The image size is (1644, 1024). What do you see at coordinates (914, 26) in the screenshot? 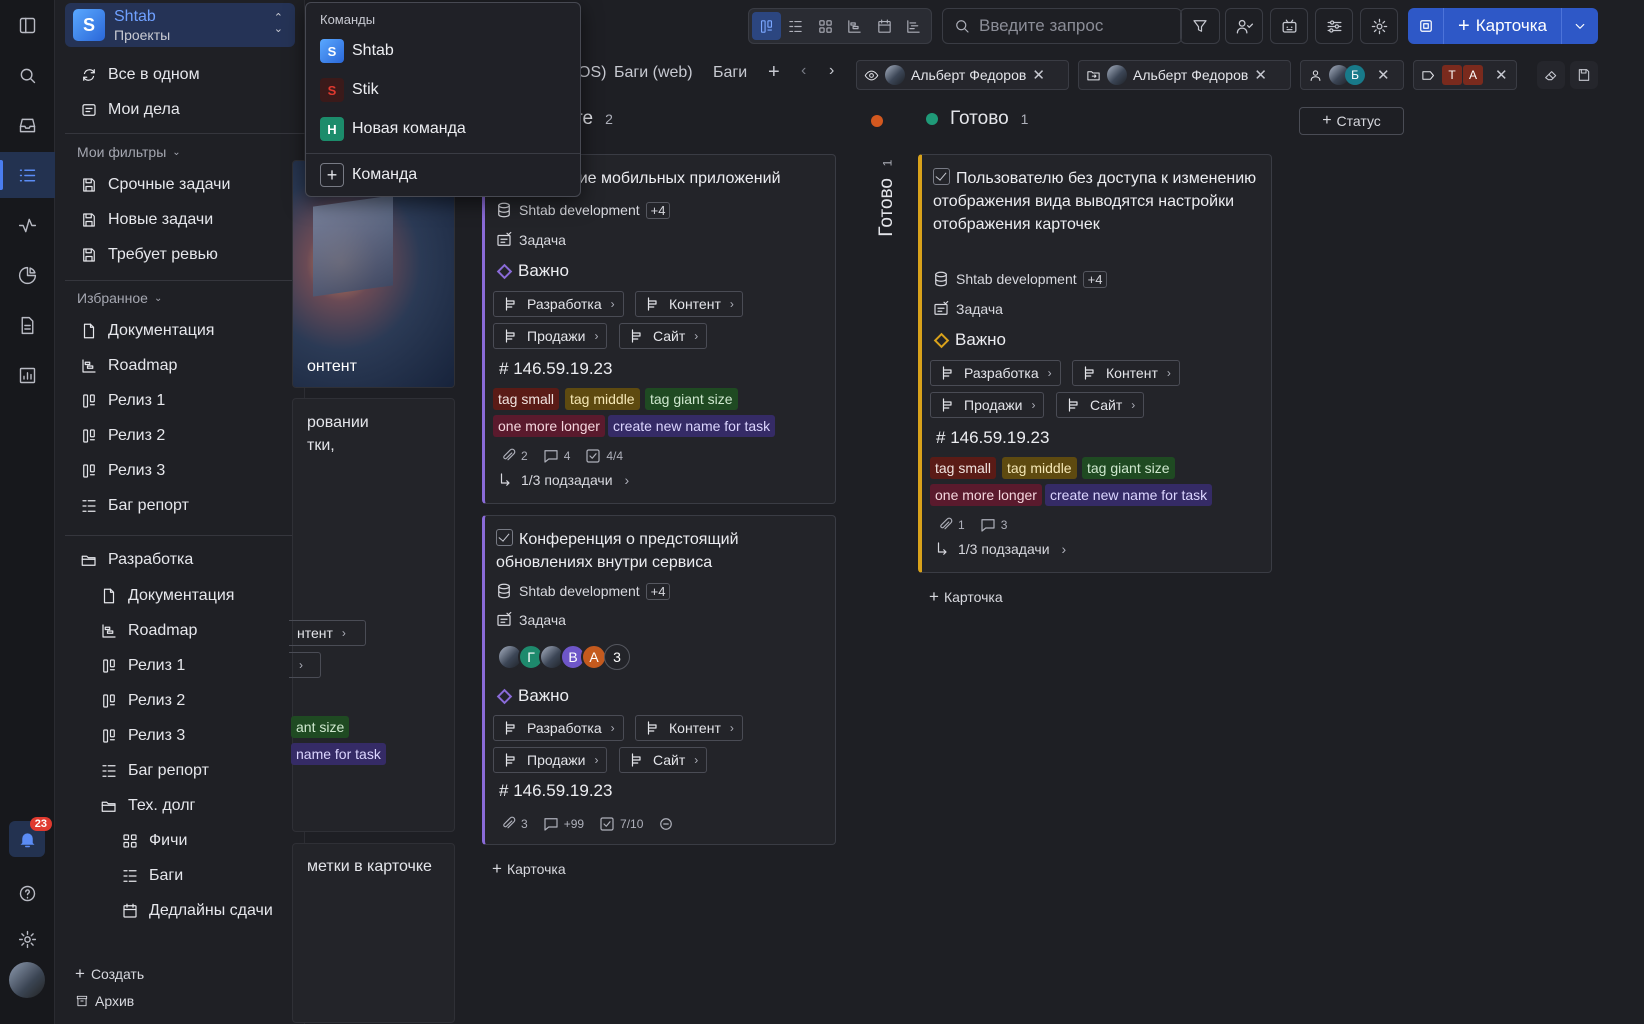
I see `gantt-view-icon` at bounding box center [914, 26].